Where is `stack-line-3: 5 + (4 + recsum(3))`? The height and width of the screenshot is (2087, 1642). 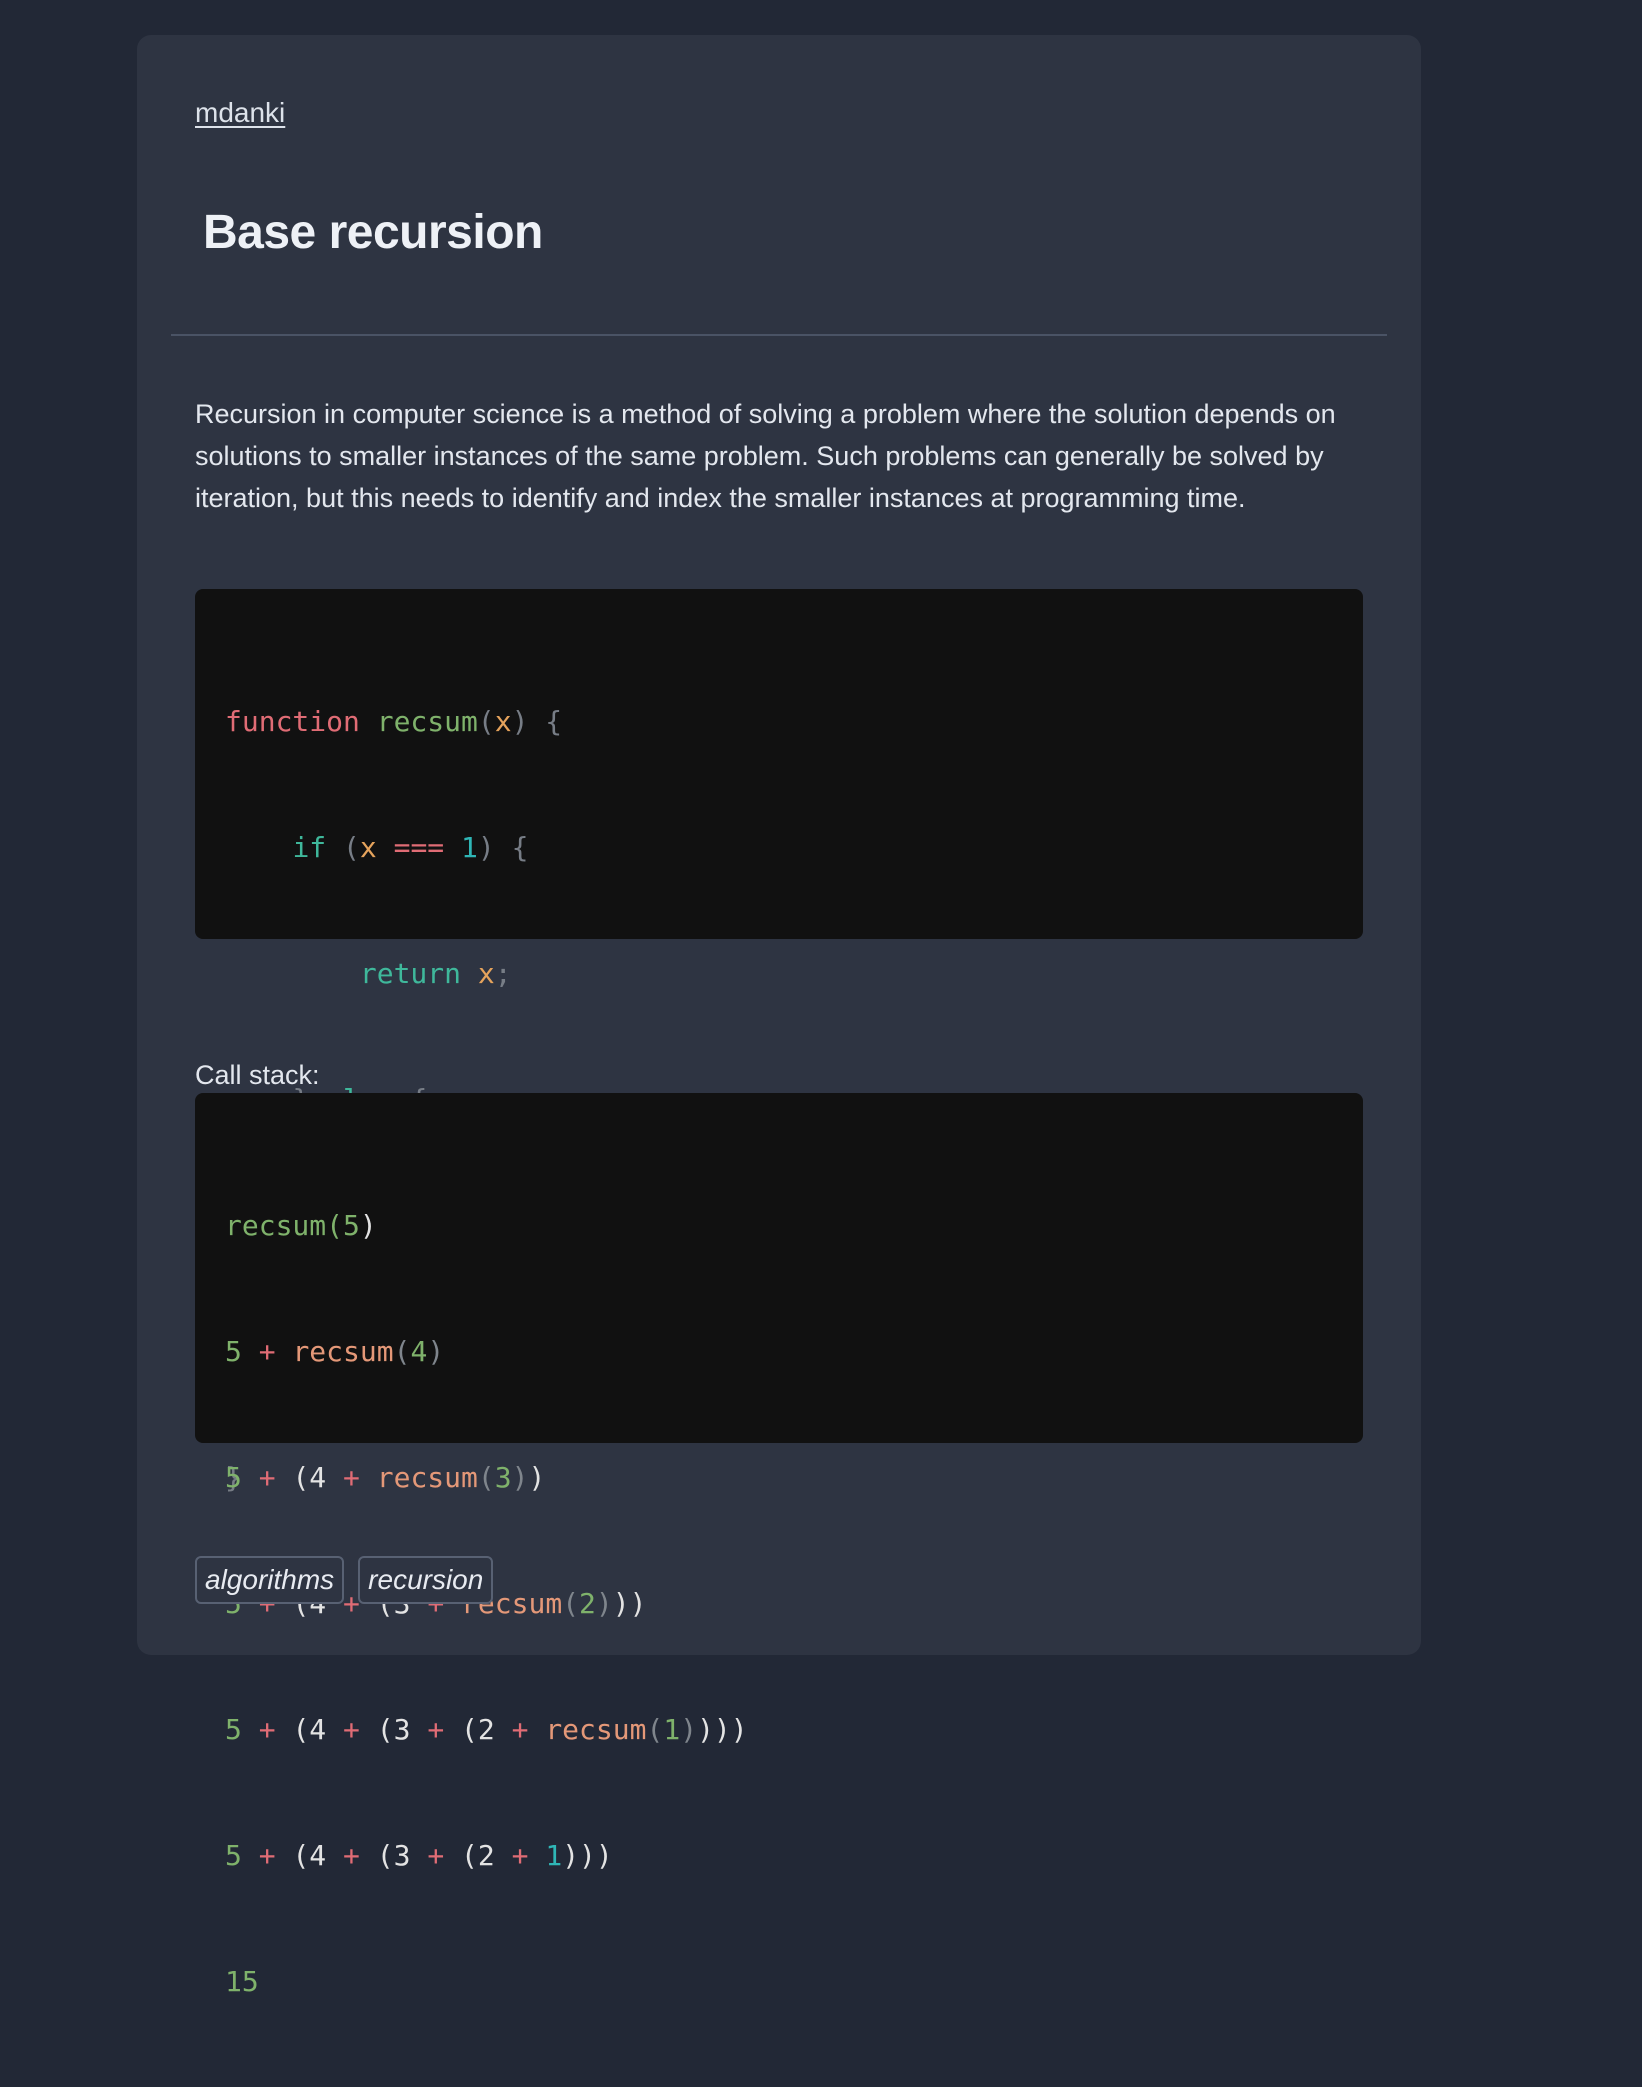 stack-line-3: 5 + (4 + recsum(3)) is located at coordinates (385, 1477).